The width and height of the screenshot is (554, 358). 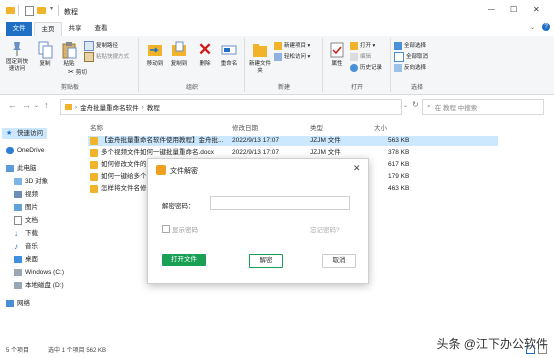 I want to click on copy-to-button: 复制到, so click(x=179, y=54).